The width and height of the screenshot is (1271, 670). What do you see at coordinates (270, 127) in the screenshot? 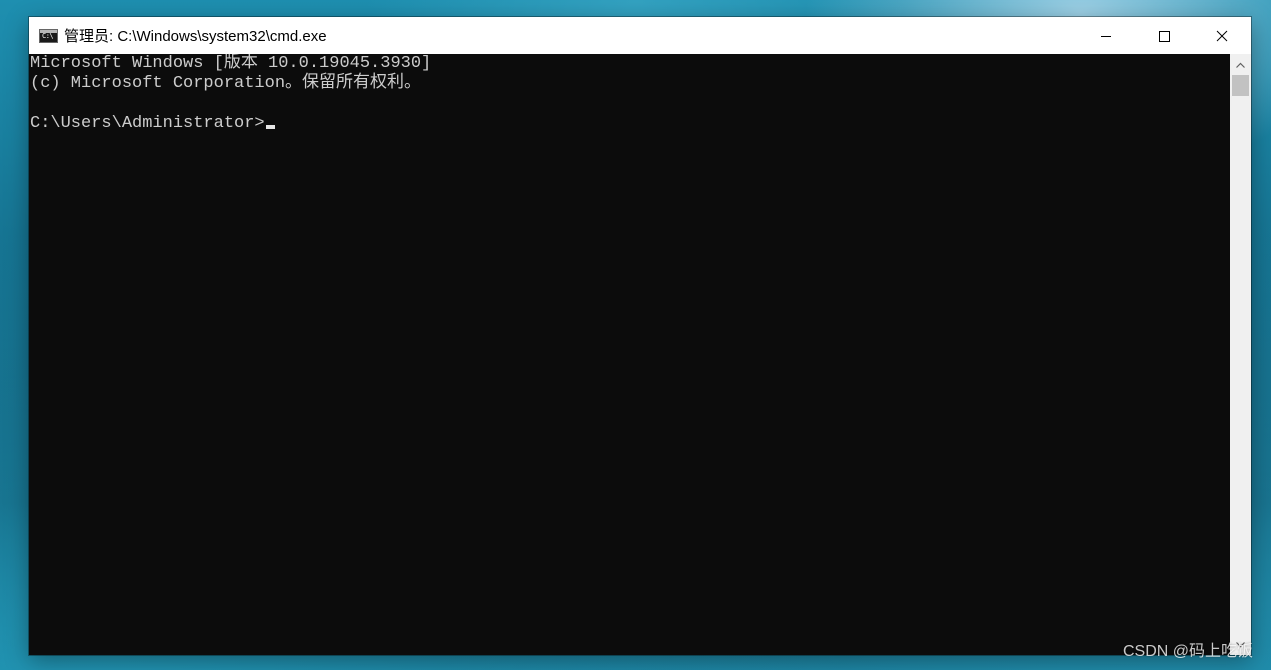
I see `text-cursor` at bounding box center [270, 127].